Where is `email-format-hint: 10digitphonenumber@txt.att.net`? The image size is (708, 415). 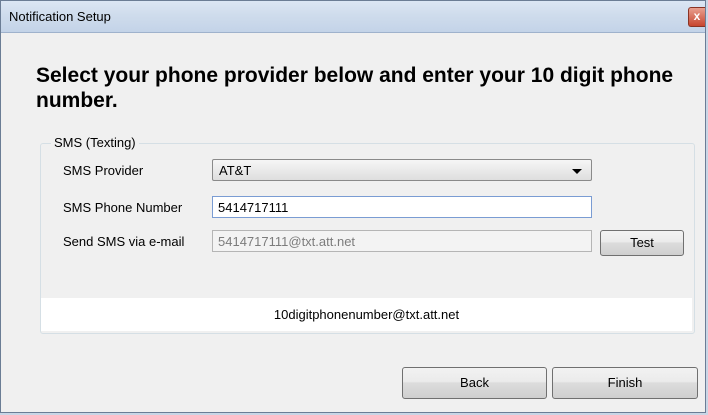 email-format-hint: 10digitphonenumber@txt.att.net is located at coordinates (366, 314).